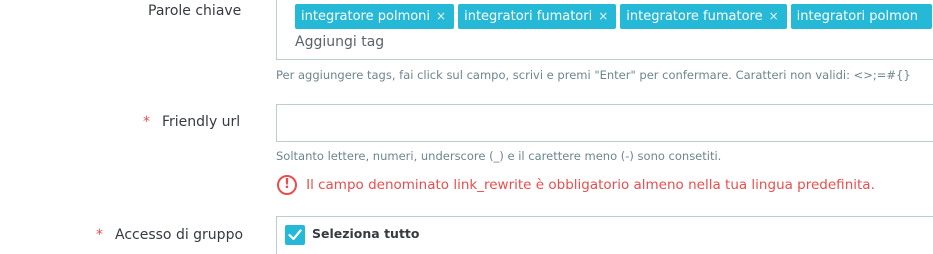 The width and height of the screenshot is (933, 254). I want to click on select-all-label: Seleziona tutto, so click(366, 233).